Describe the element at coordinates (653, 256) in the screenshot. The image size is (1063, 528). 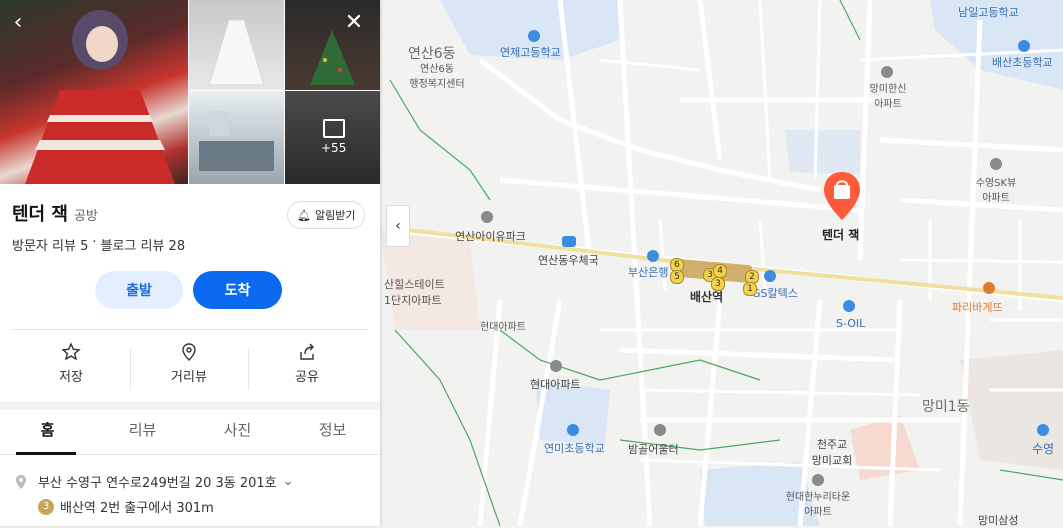
I see `bank-icon` at that location.